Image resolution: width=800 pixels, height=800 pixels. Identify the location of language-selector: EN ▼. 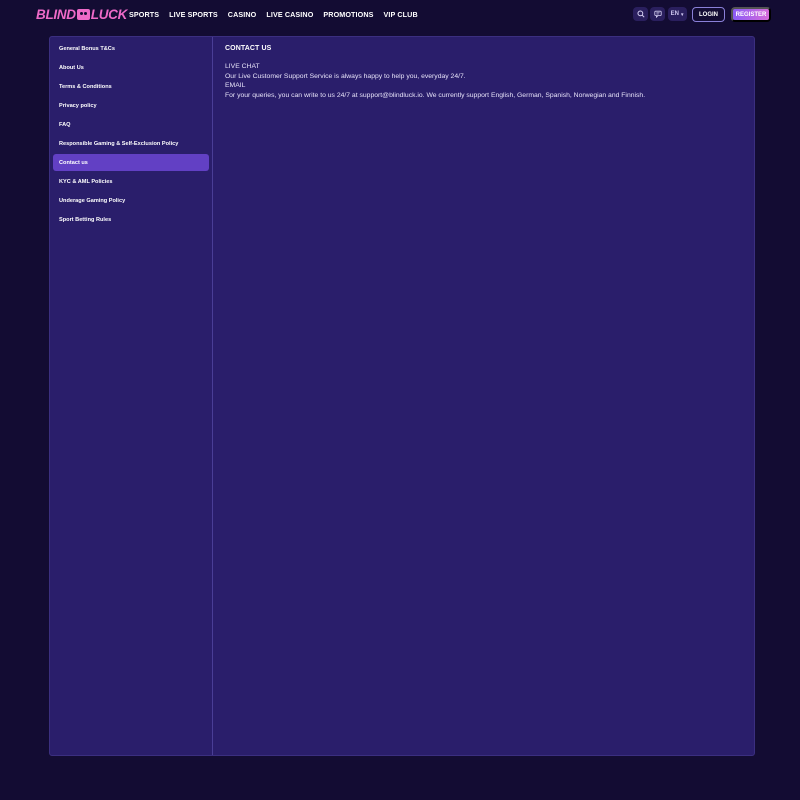
(677, 14).